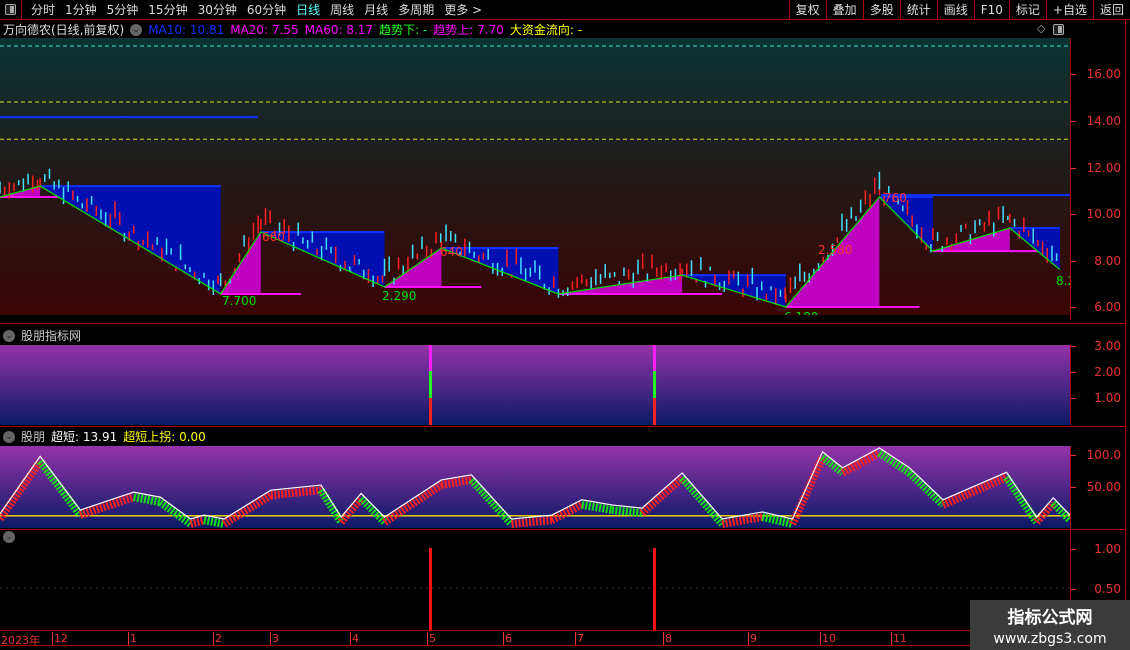 The width and height of the screenshot is (1130, 650). I want to click on tab-period-2: 5分钟, so click(123, 9).